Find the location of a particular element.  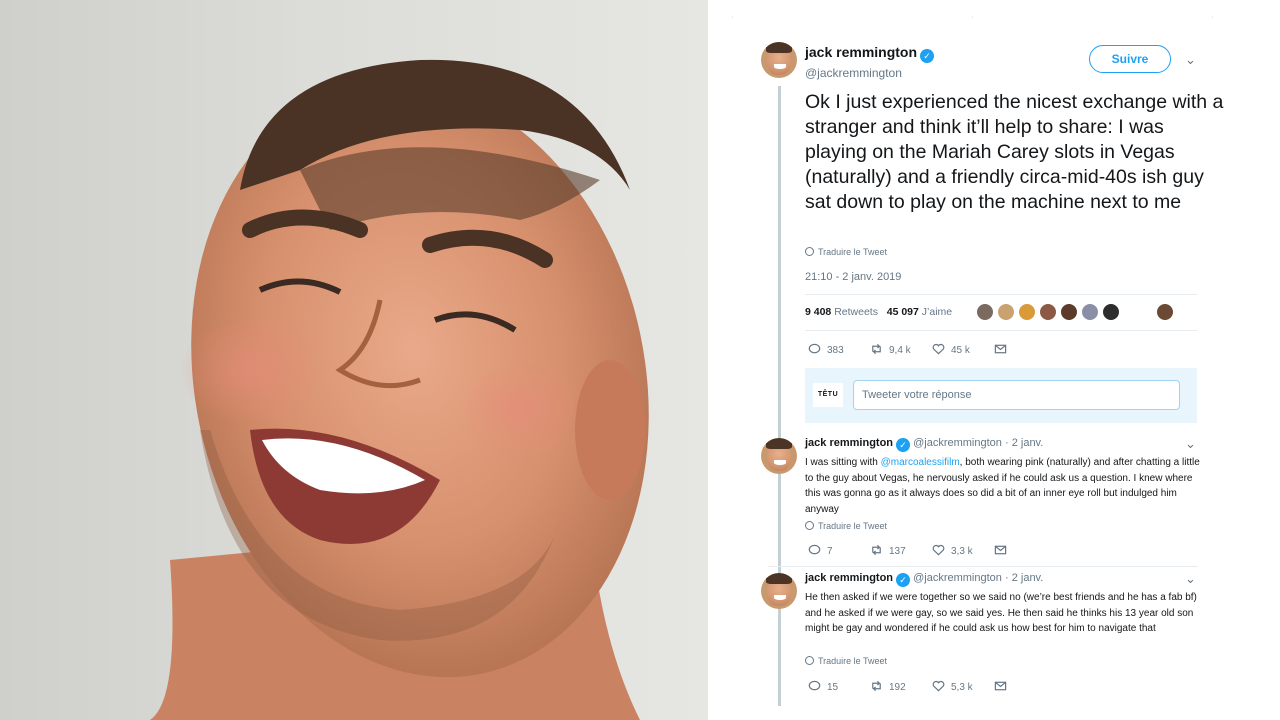

reply-action: 7 is located at coordinates (820, 550).